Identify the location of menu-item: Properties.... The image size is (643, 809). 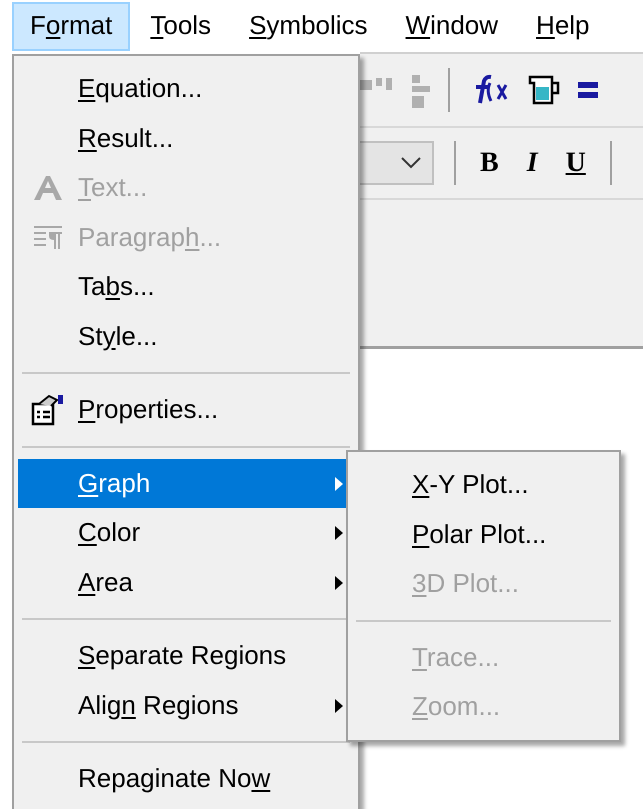
(186, 409).